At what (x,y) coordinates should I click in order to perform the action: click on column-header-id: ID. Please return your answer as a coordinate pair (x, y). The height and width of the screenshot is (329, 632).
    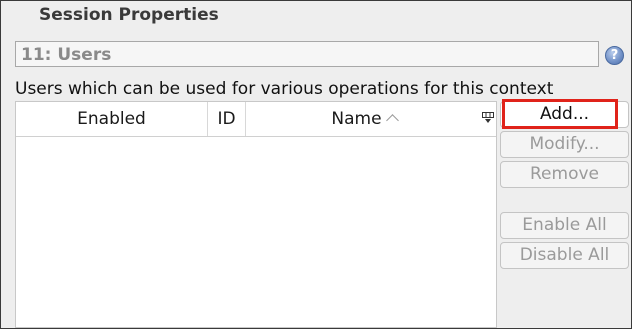
    Looking at the image, I should click on (227, 119).